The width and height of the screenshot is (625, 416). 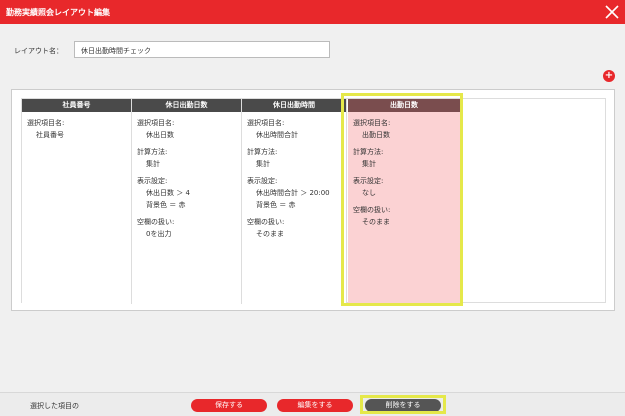 I want to click on save-button: 保存する, so click(x=229, y=405).